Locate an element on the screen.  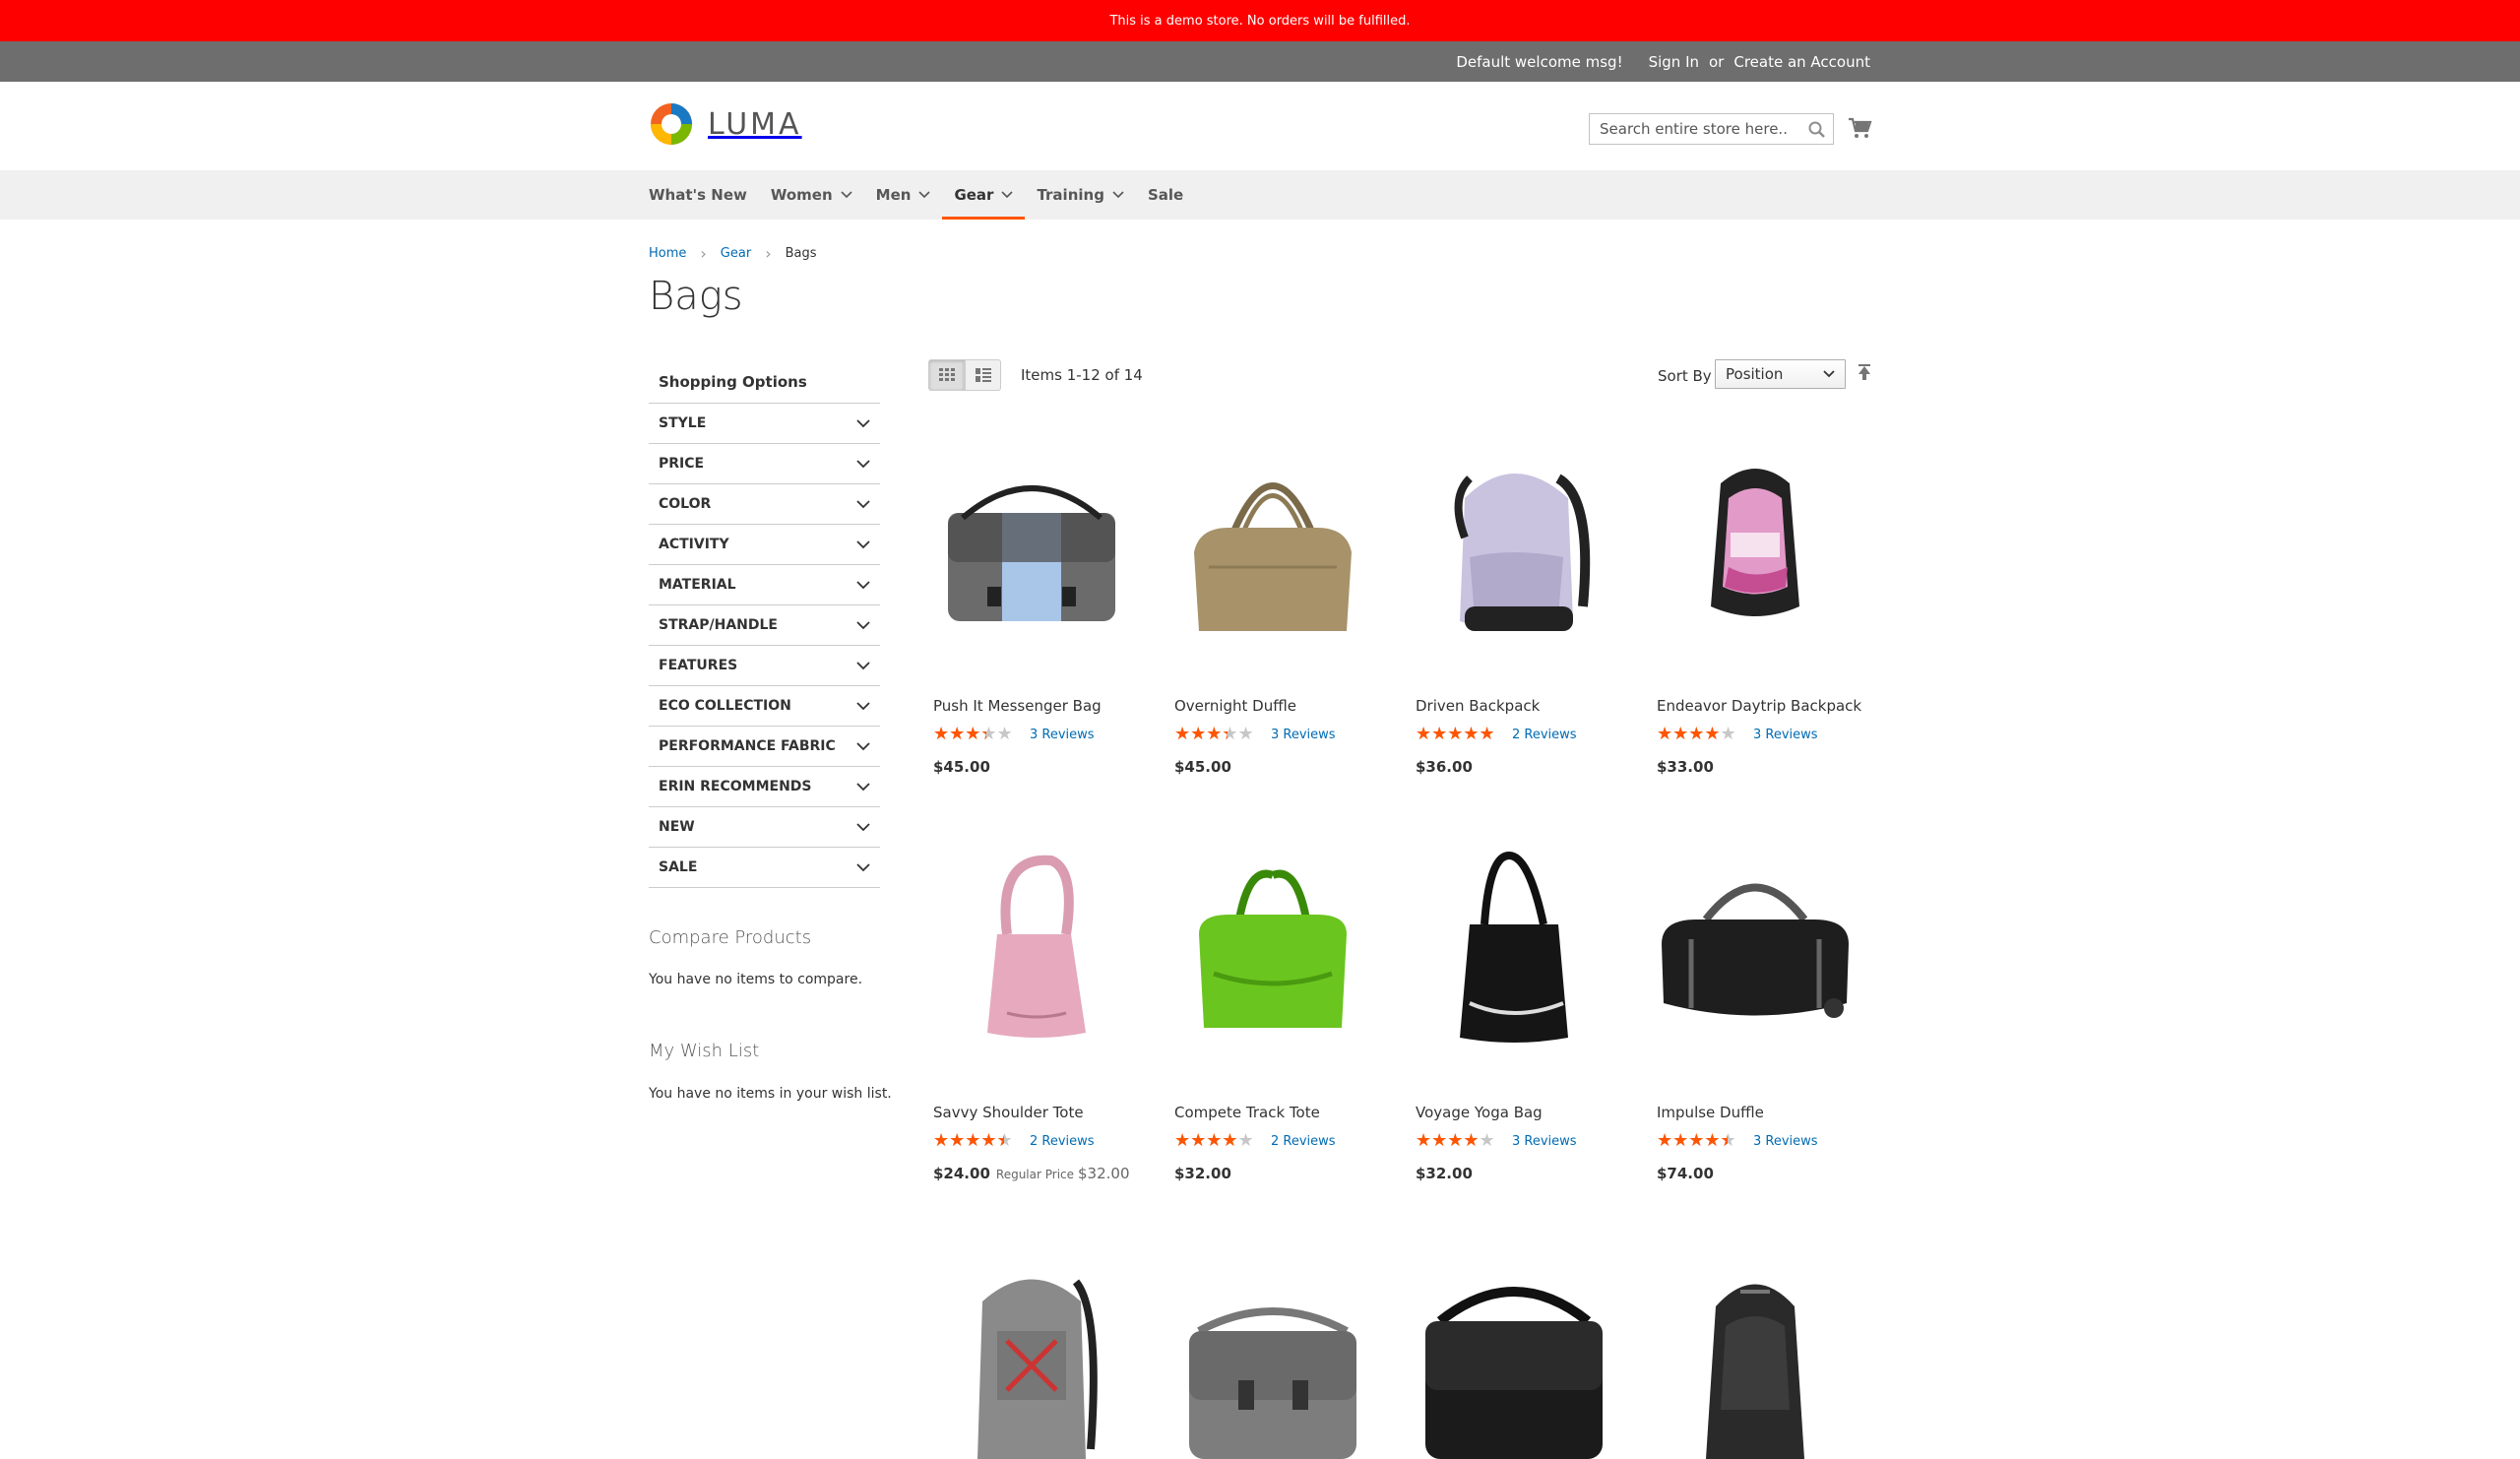
filter-label: NEW is located at coordinates (677, 827).